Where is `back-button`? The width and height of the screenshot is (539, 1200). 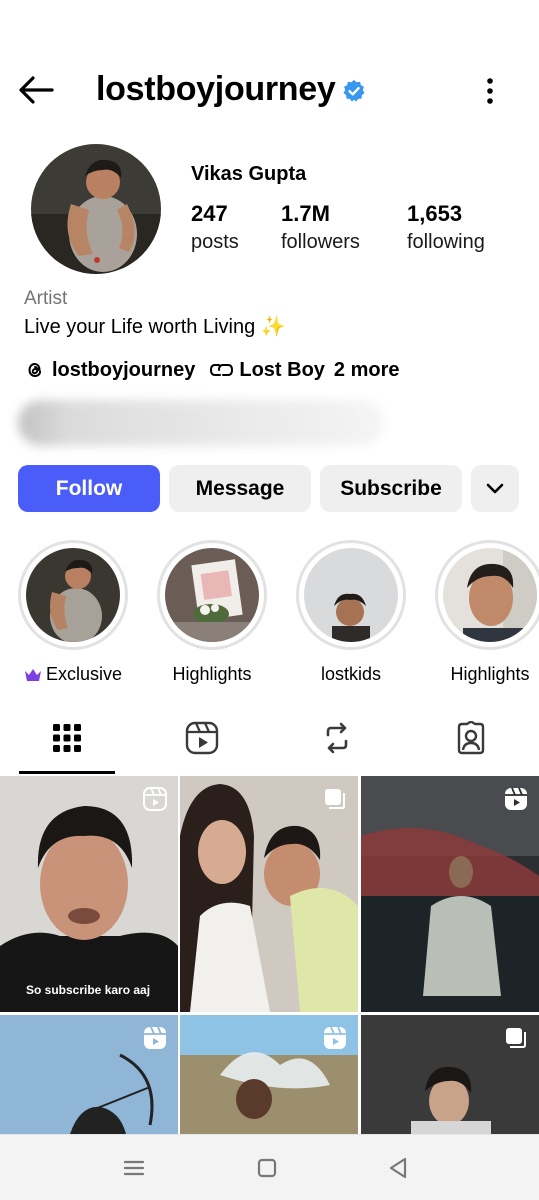 back-button is located at coordinates (36, 90).